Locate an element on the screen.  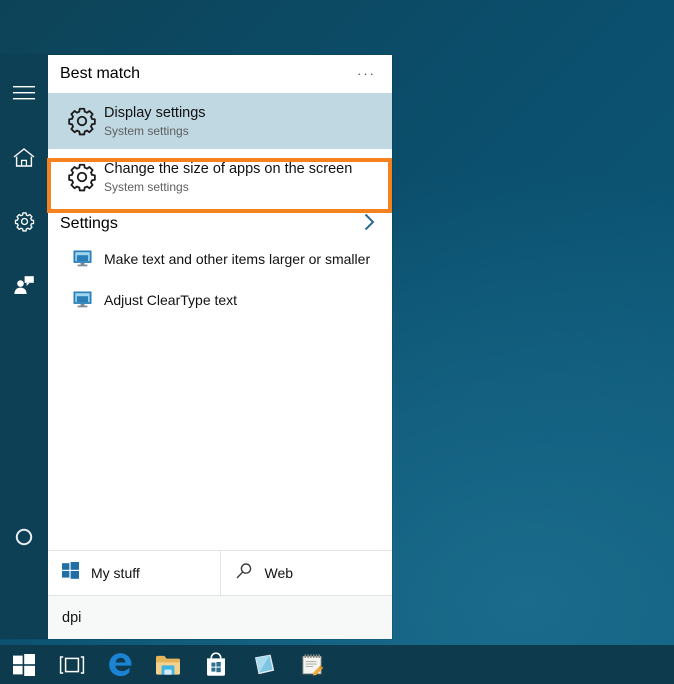
best-match-label: Best match is located at coordinates (100, 73).